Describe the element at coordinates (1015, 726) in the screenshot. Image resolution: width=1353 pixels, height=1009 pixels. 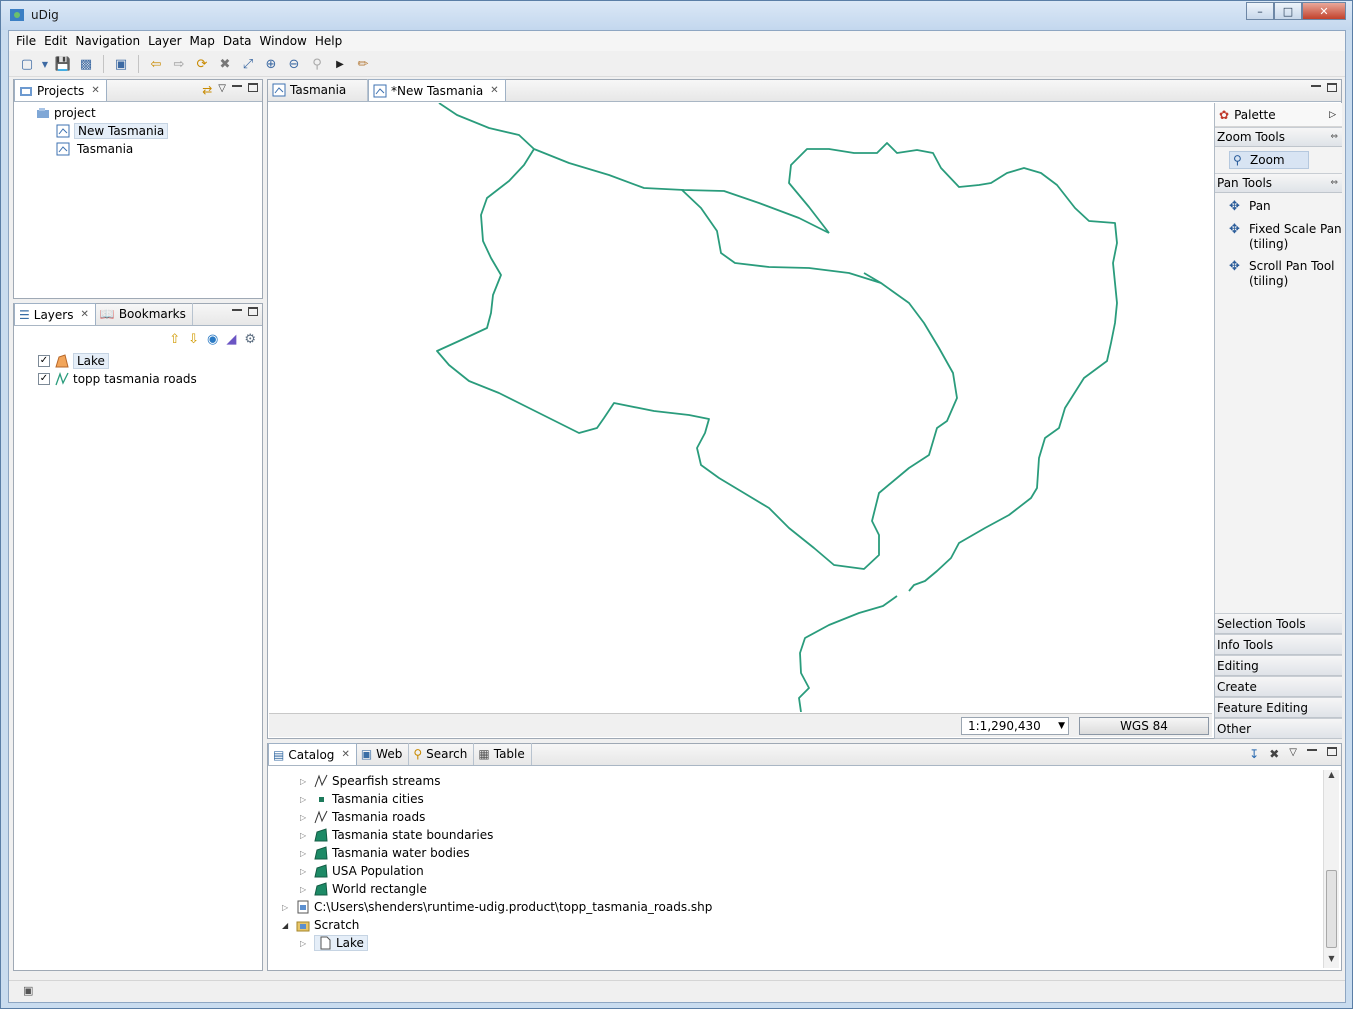
I see `scale-combo: 1:1,290,430 ▼` at that location.